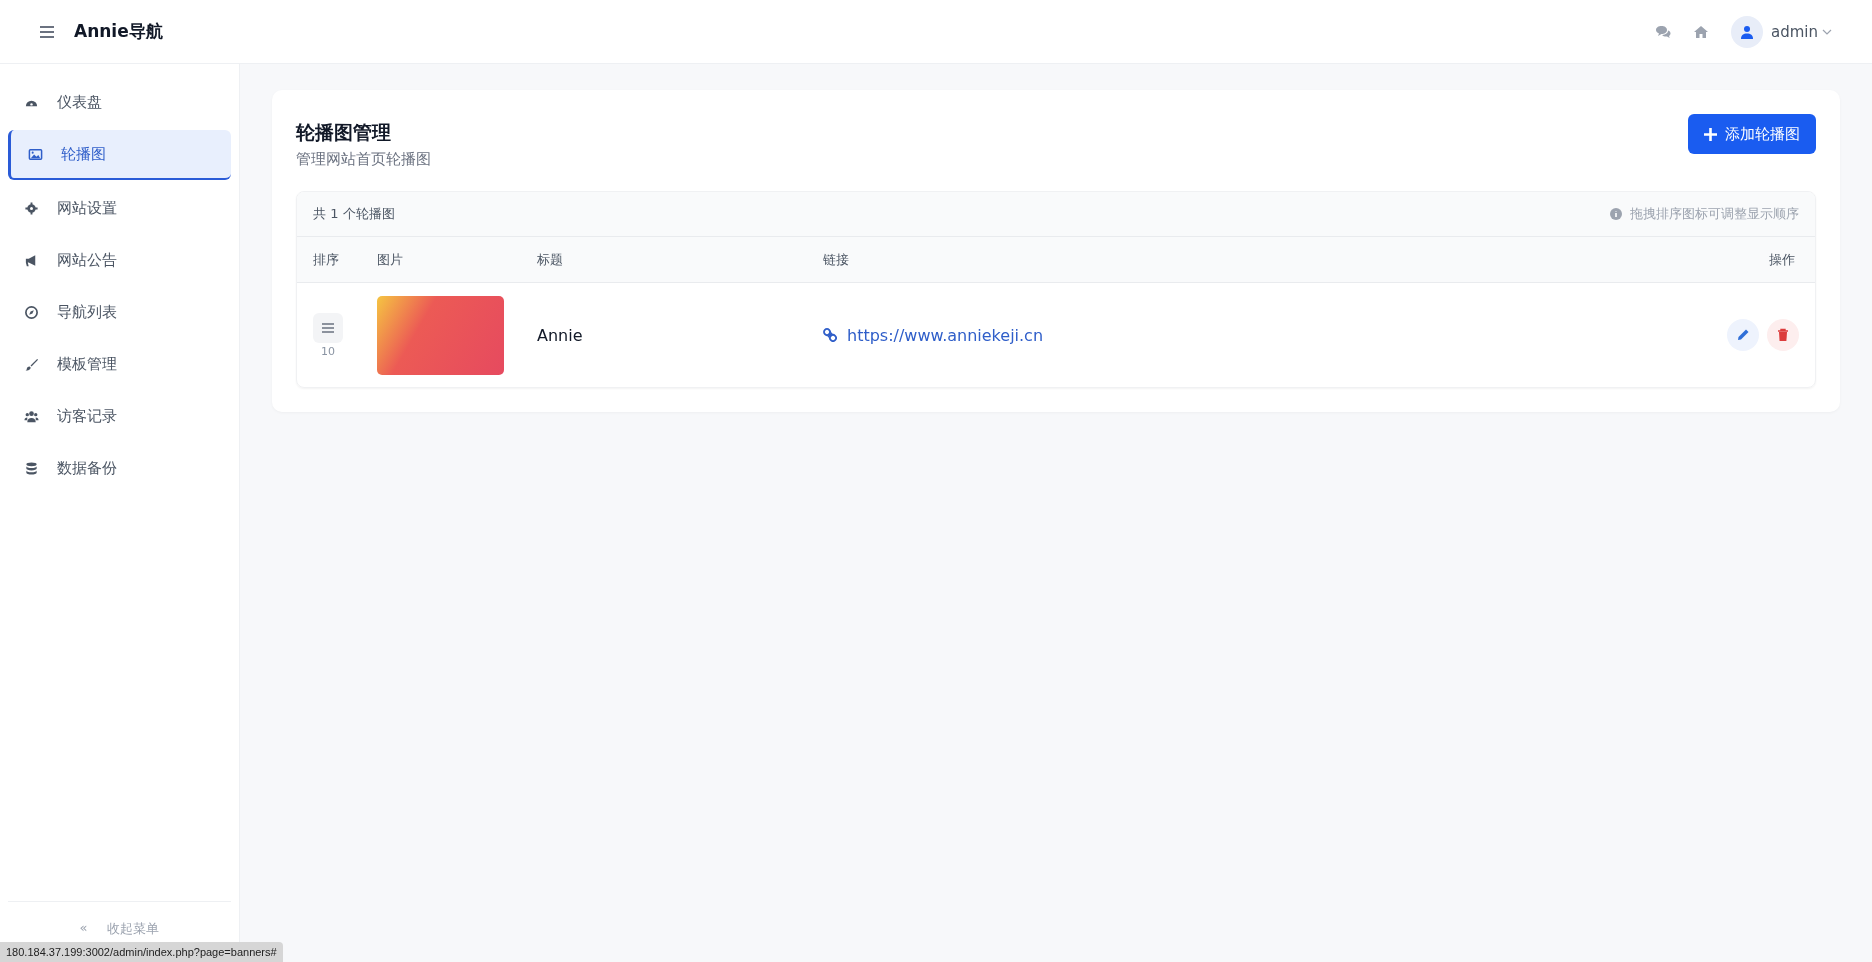 This screenshot has height=962, width=1872. I want to click on sidebar-item: 网站公告, so click(119, 260).